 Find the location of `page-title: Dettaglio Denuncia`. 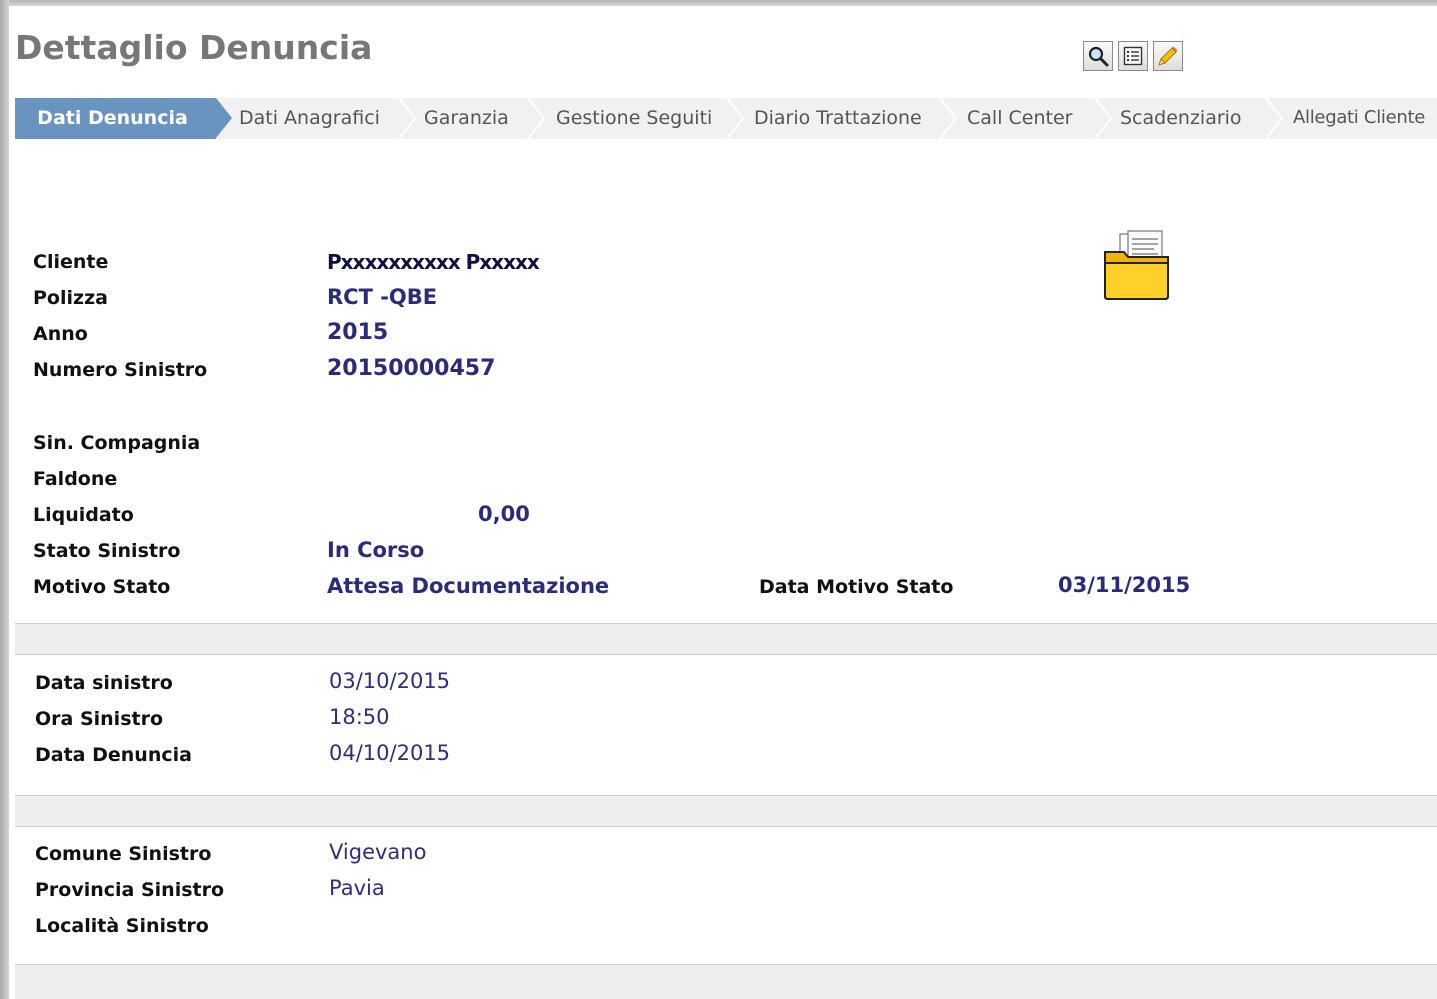

page-title: Dettaglio Denuncia is located at coordinates (194, 47).